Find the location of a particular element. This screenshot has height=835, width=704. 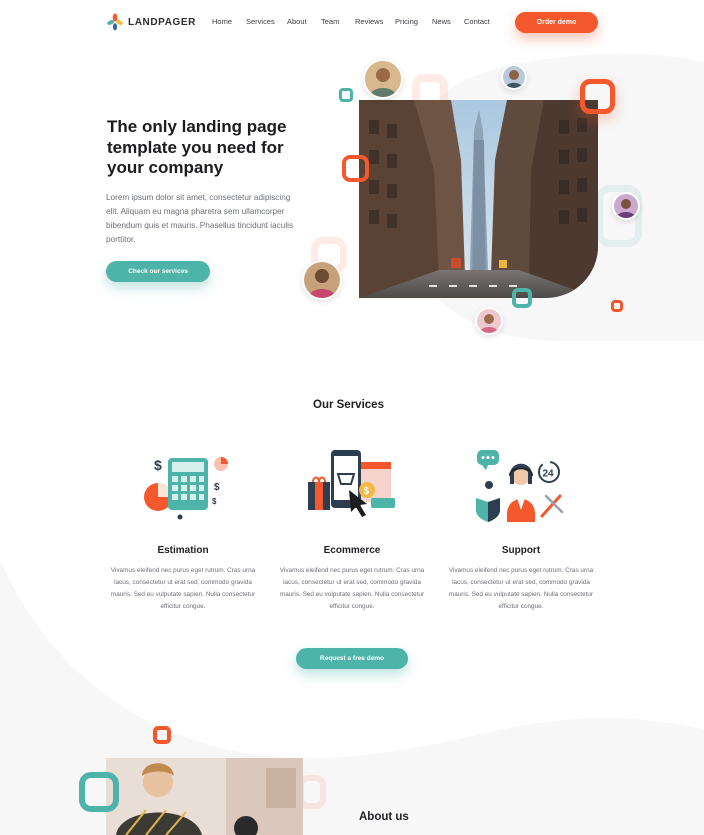

calculator-icon: $ $ $ is located at coordinates (186, 488).